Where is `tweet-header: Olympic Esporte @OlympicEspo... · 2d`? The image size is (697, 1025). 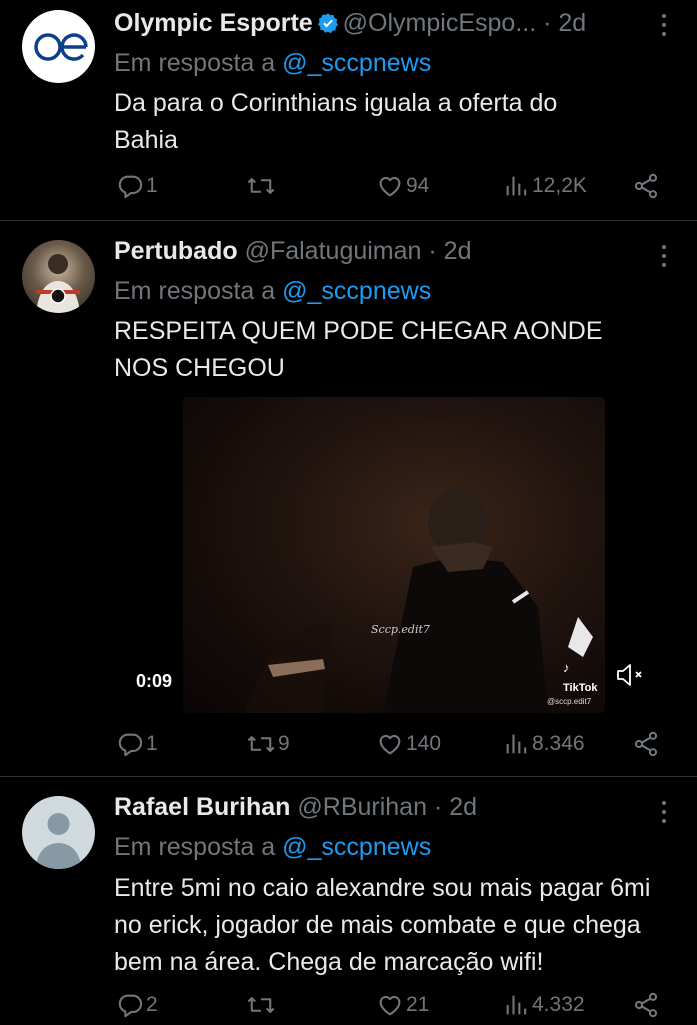 tweet-header: Olympic Esporte @OlympicEspo... · 2d is located at coordinates (350, 24).